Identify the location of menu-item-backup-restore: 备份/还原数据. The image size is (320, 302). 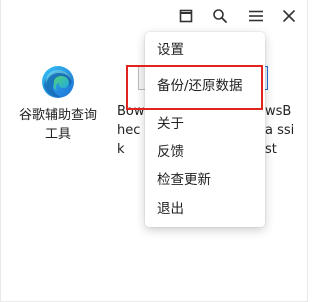
(205, 86).